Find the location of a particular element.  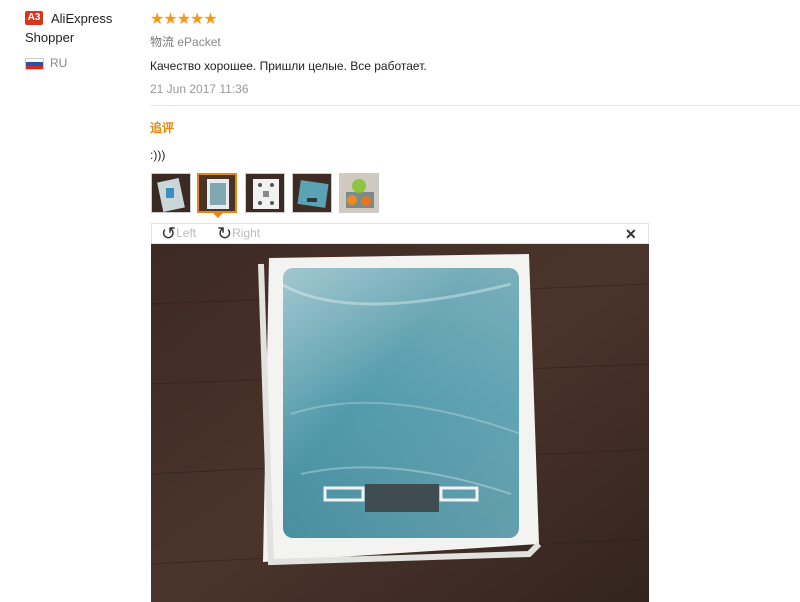

logistics-info: 物流 ePacket is located at coordinates (185, 41).